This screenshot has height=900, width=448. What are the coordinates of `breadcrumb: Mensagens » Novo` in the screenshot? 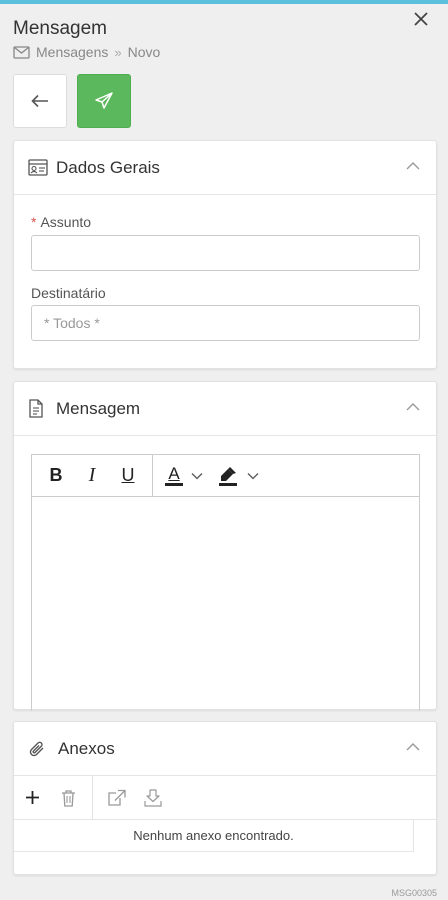 It's located at (86, 52).